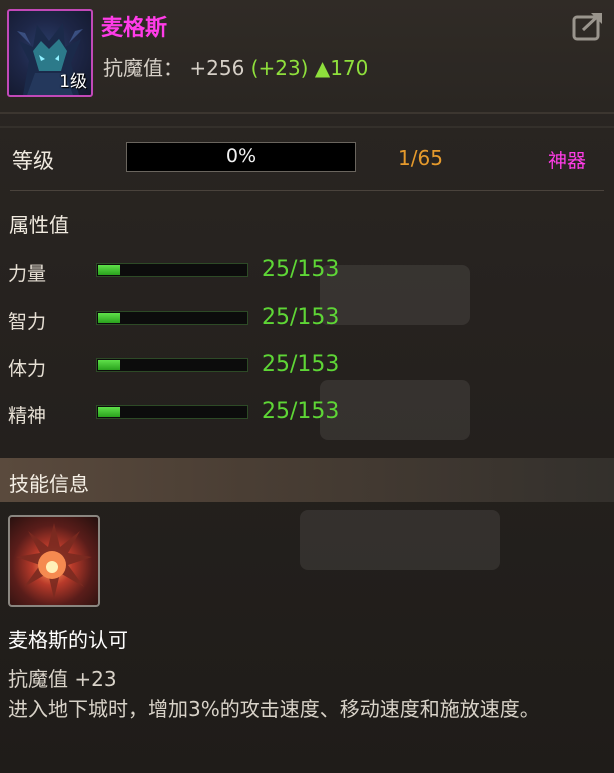  Describe the element at coordinates (420, 158) in the screenshot. I see `grade-exp: 1/65` at that location.